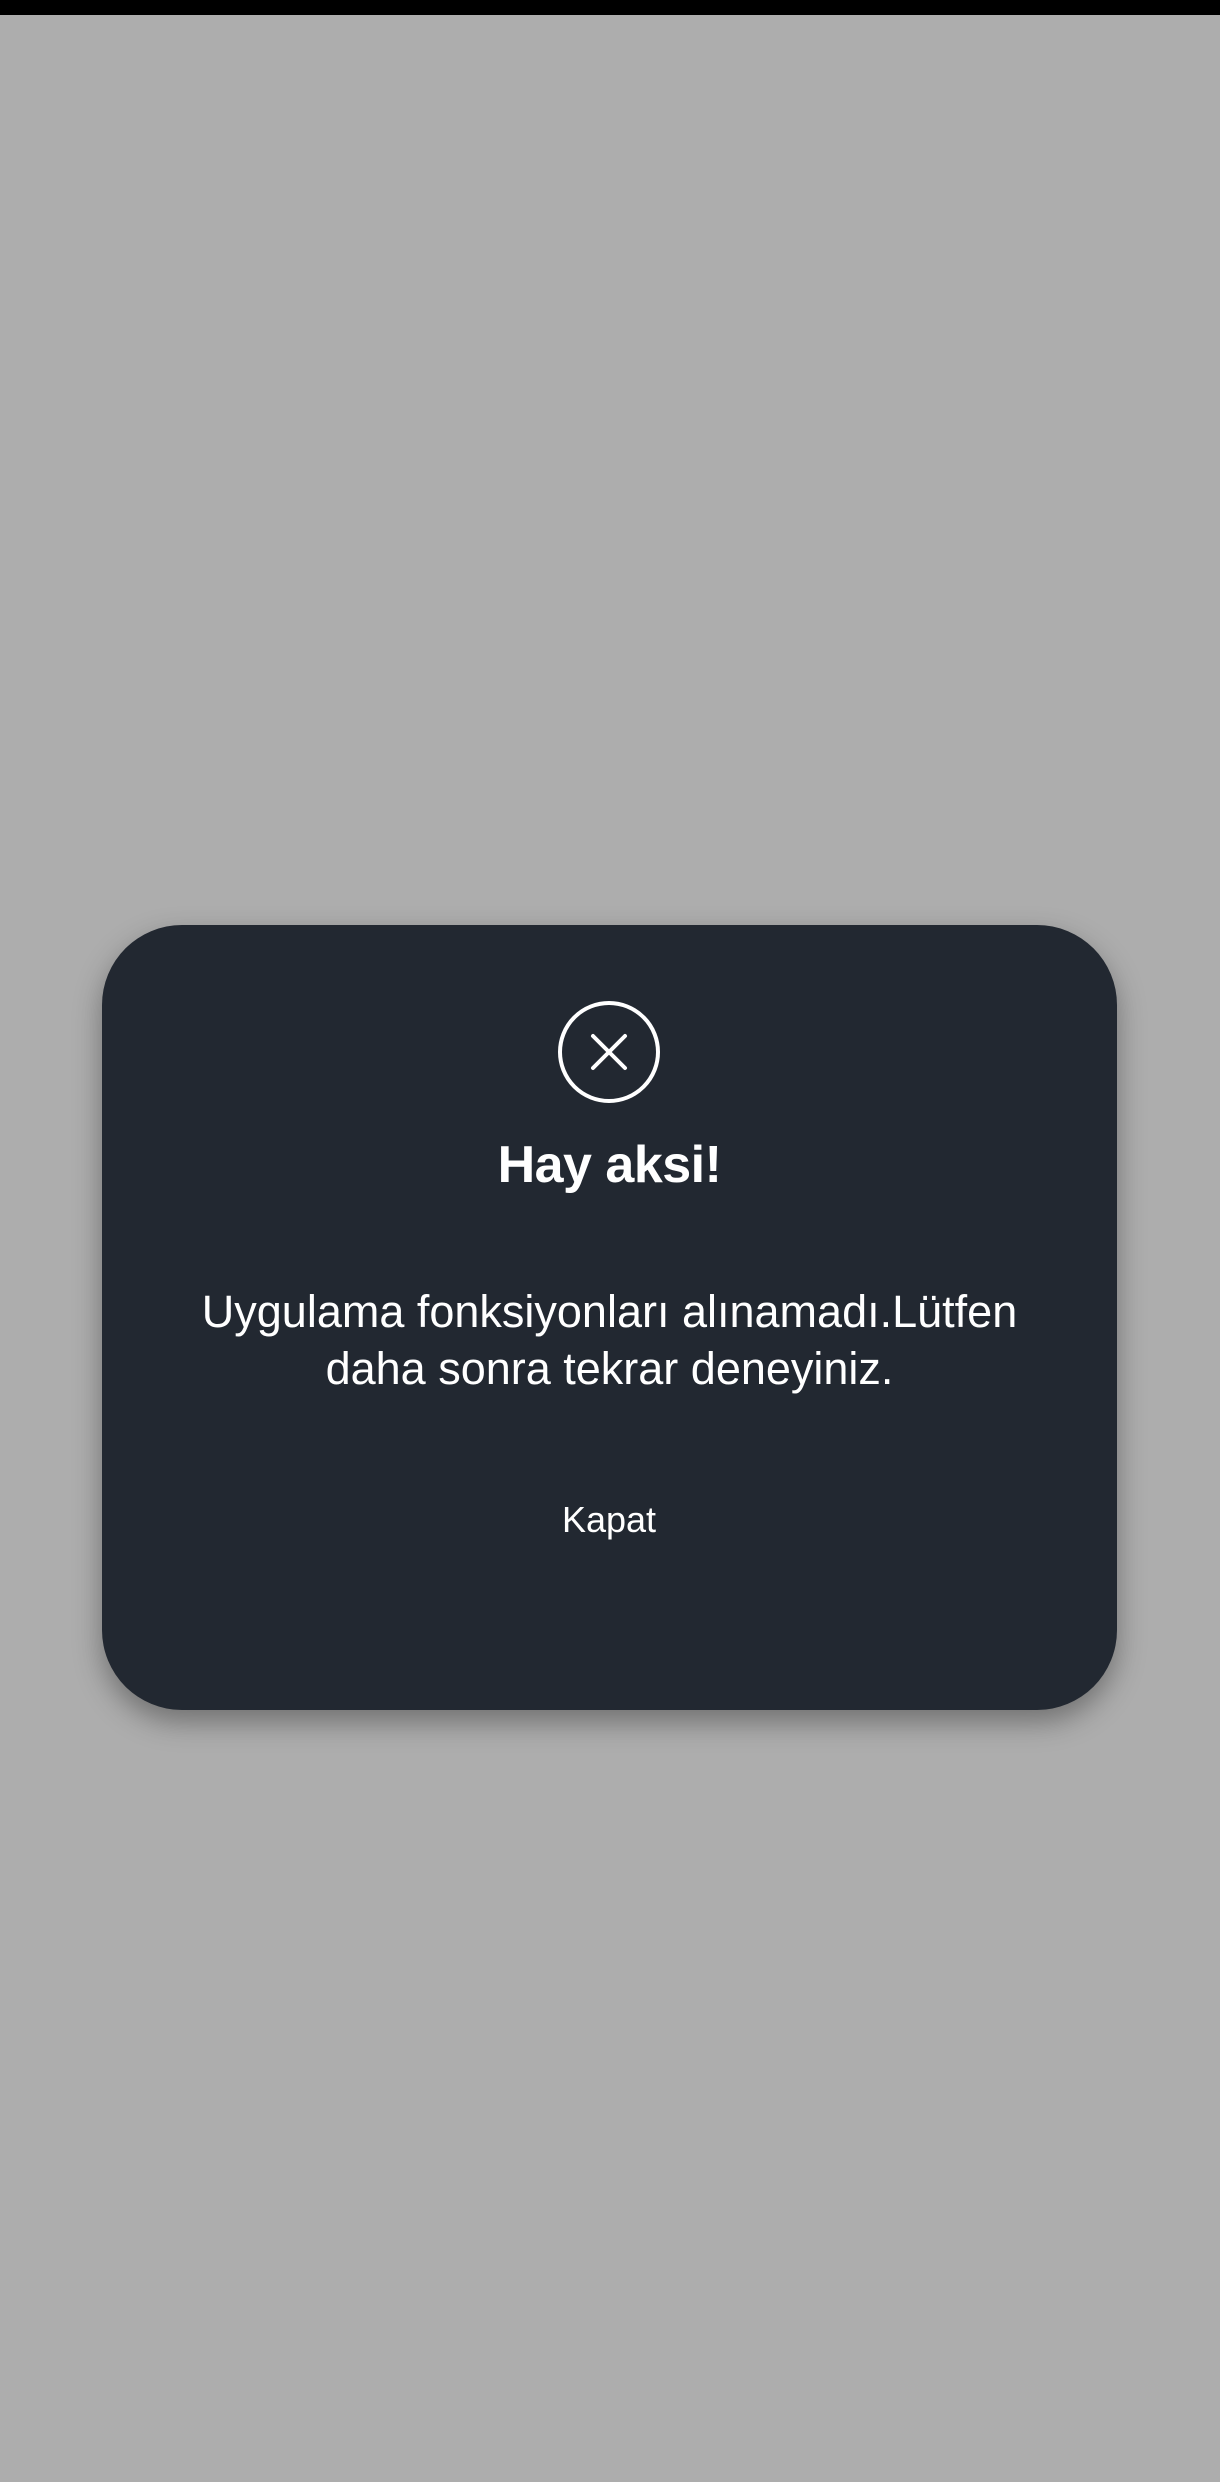 This screenshot has height=2482, width=1220. I want to click on close-button: Kapat, so click(609, 1520).